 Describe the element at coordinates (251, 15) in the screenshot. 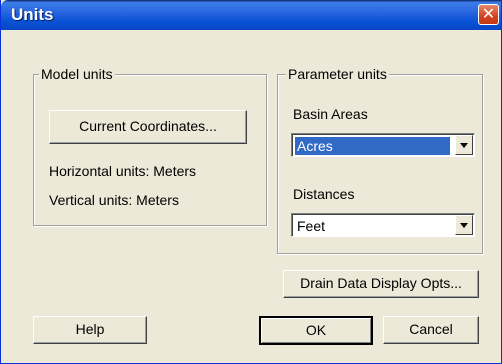

I see `title-bar: Units ✕` at that location.